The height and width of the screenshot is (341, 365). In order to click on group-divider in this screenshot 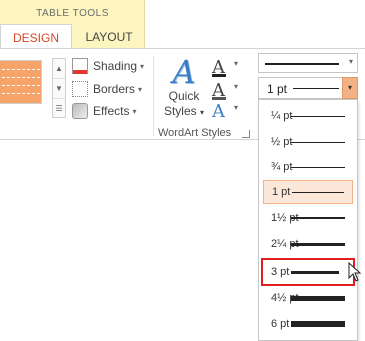, I will do `click(153, 96)`.